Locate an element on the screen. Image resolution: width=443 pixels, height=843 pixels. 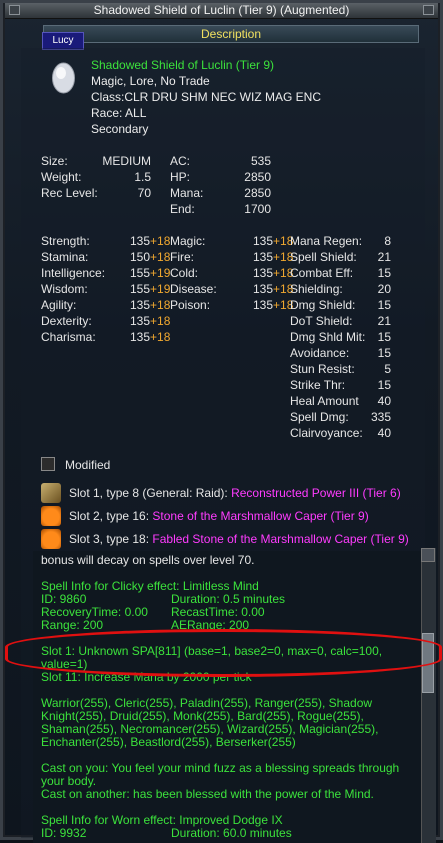
stun-resist-value: 5 is located at coordinates (387, 369).